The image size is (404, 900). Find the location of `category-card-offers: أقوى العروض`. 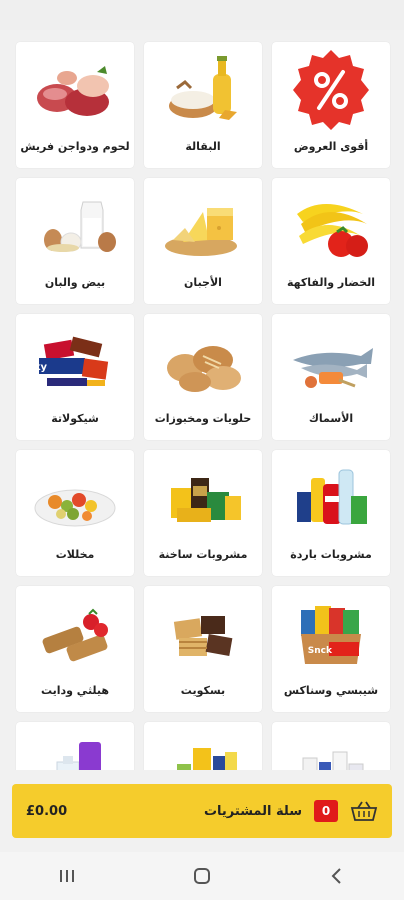

category-card-offers: أقوى العروض is located at coordinates (331, 105).